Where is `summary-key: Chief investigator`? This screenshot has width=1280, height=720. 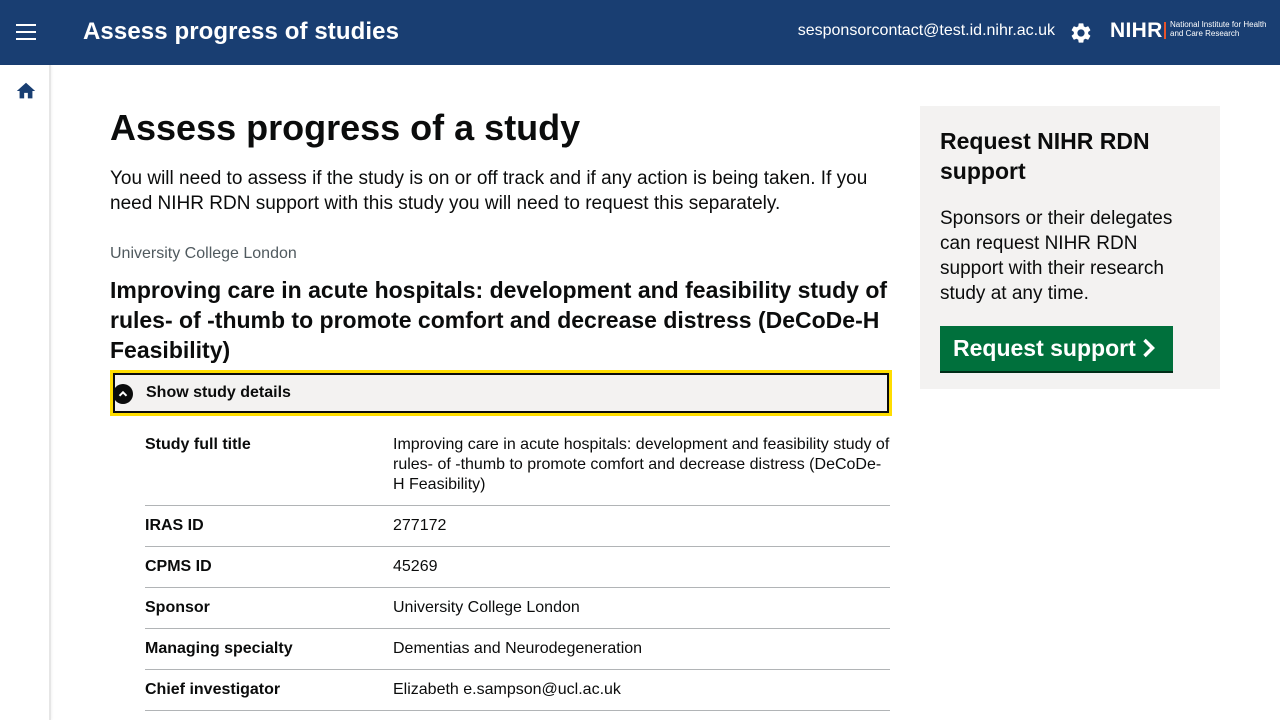 summary-key: Chief investigator is located at coordinates (213, 689).